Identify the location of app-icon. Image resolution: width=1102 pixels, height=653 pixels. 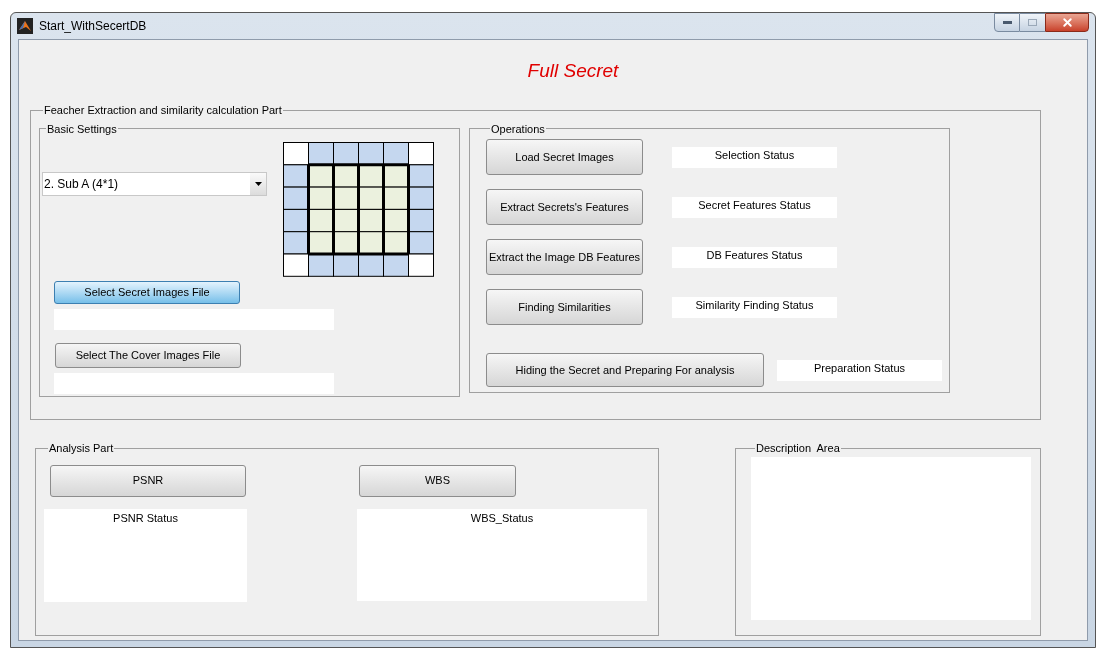
(25, 26).